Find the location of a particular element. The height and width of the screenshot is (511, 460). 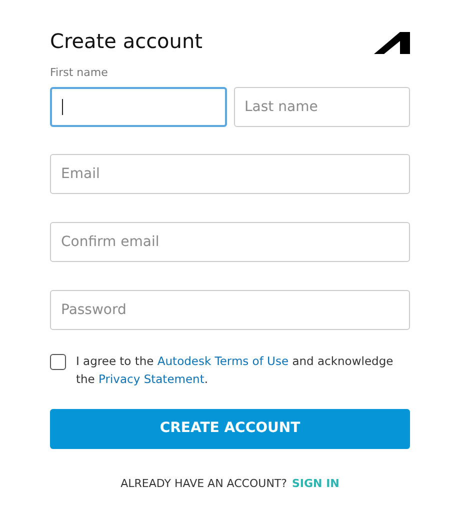

agreement-link: Privacy Statement is located at coordinates (151, 379).